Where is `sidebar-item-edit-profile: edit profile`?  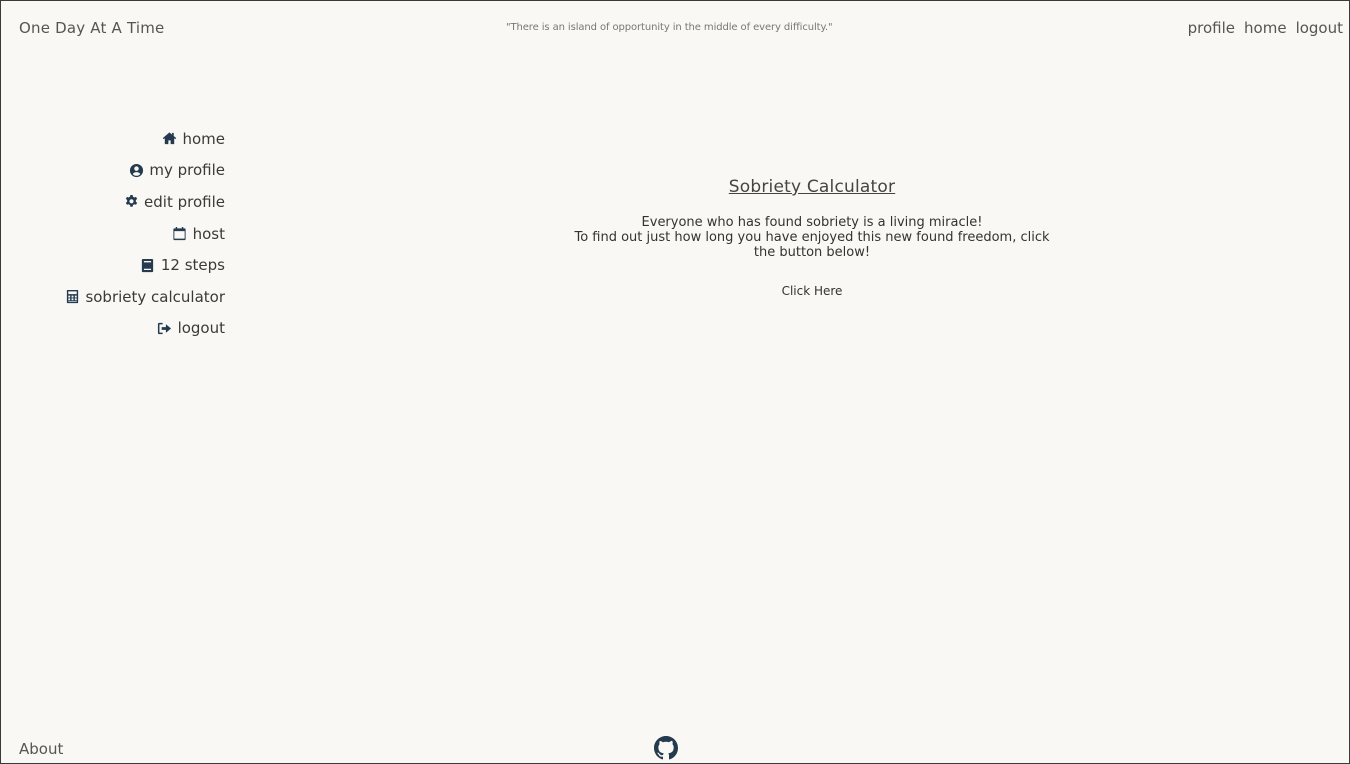 sidebar-item-edit-profile: edit profile is located at coordinates (174, 202).